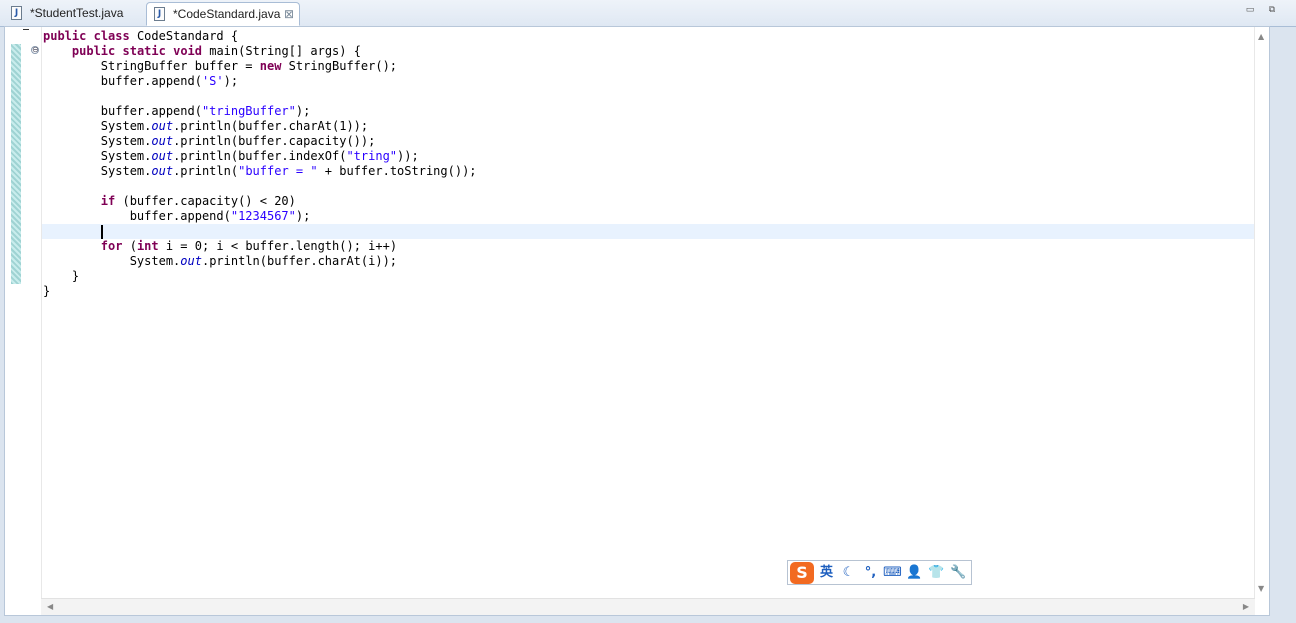 The width and height of the screenshot is (1296, 623). I want to click on code-token: .println(buffer.capacity());, so click(274, 141).